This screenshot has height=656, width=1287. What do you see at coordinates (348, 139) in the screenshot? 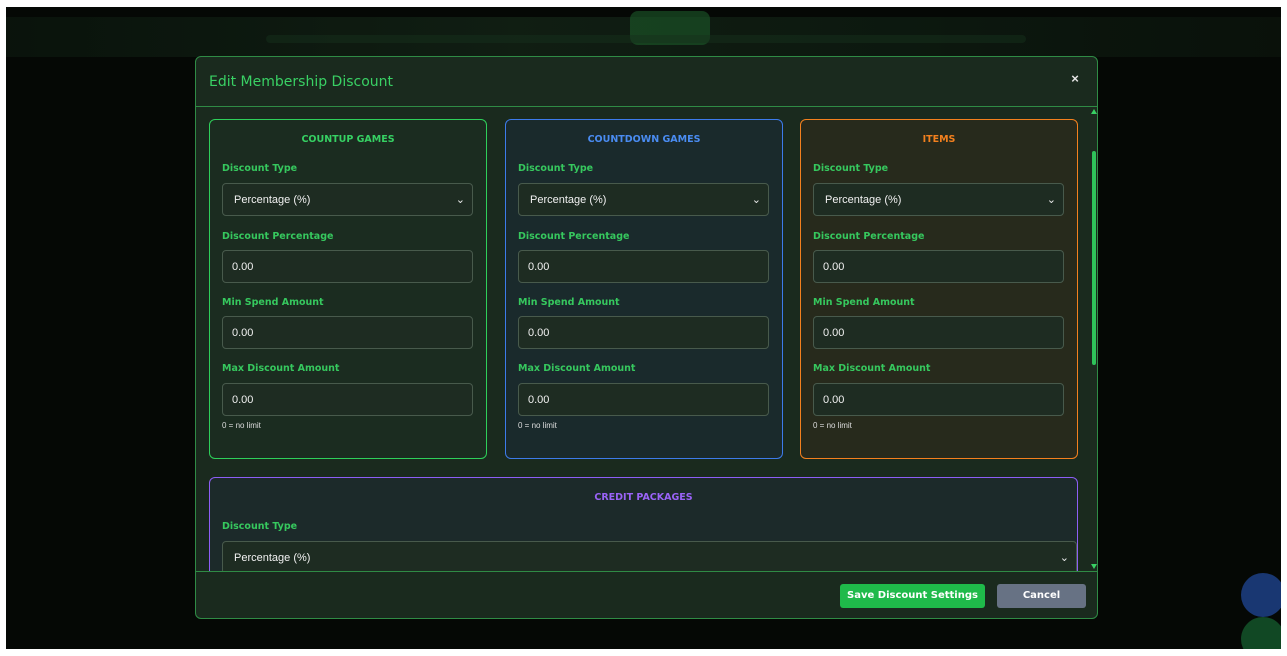
I see `section-title: COUNTUP GAMES` at bounding box center [348, 139].